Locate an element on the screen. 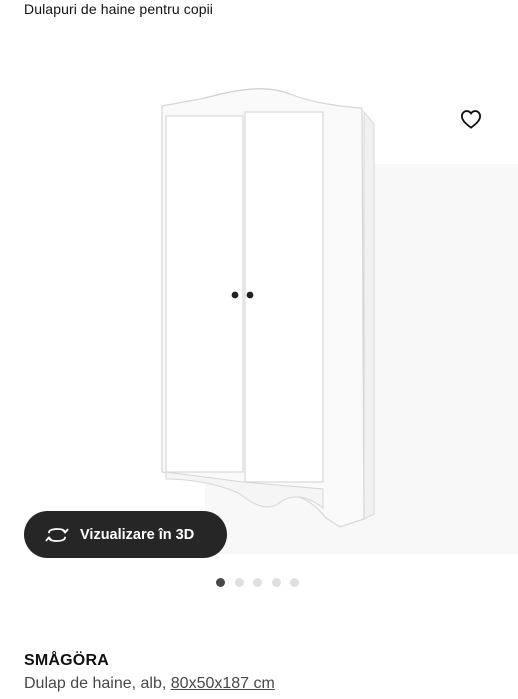 Image resolution: width=518 pixels, height=699 pixels. product-description: Dulap de haine, alb, 80x50x187 cm is located at coordinates (149, 684).